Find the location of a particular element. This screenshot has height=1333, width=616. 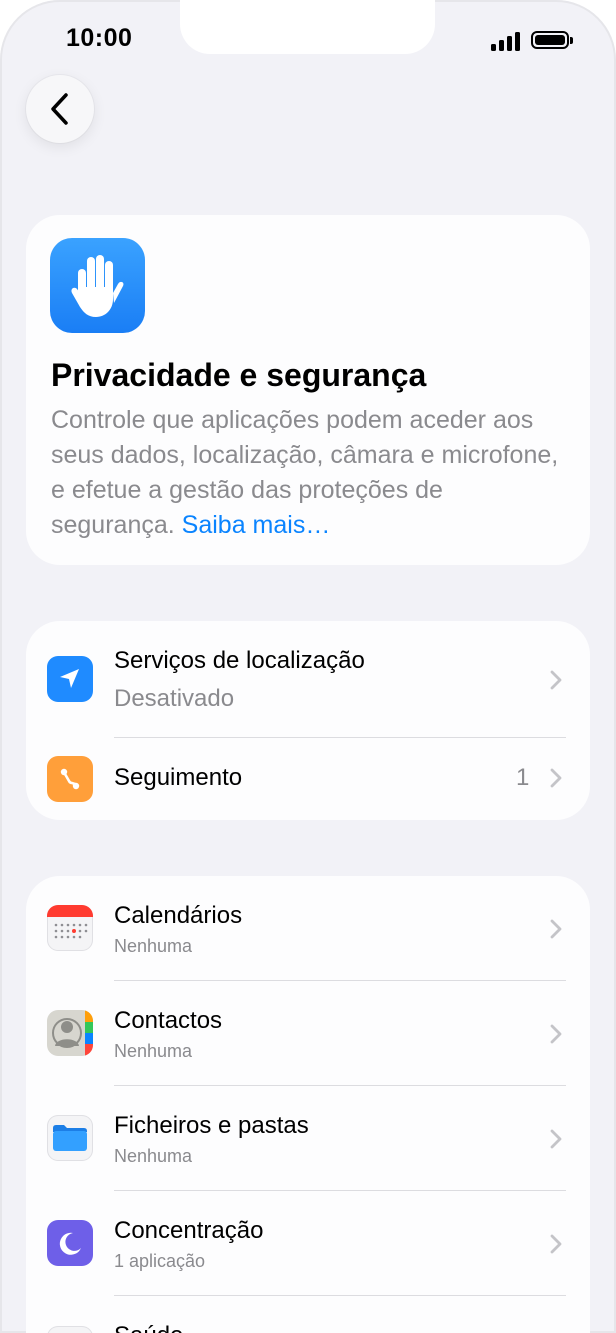

moon-icon is located at coordinates (70, 1243).